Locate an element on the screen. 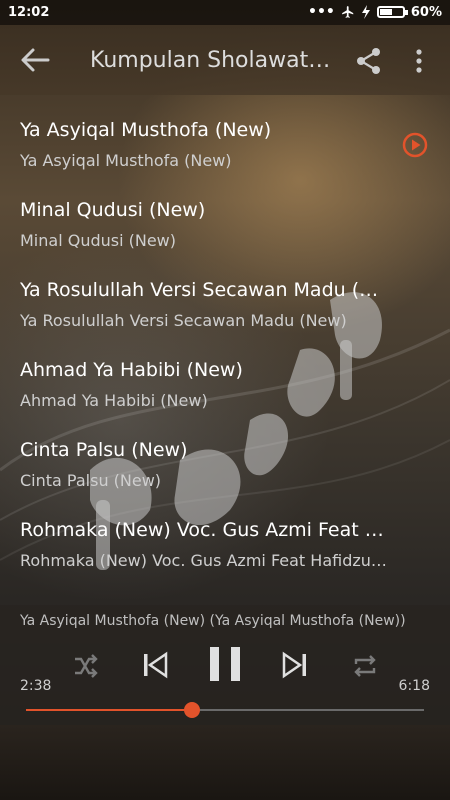  song-subtitle: Minal Qudusi (New) is located at coordinates (98, 240).